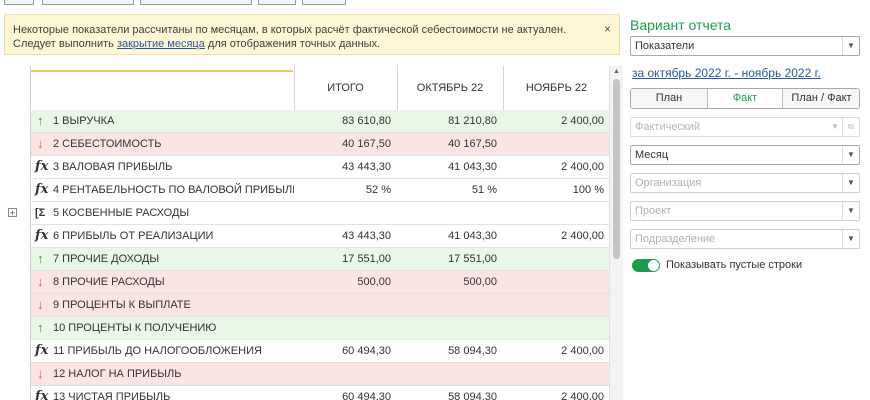 The width and height of the screenshot is (870, 400). I want to click on plan-fact-button: План / Факт, so click(821, 98).